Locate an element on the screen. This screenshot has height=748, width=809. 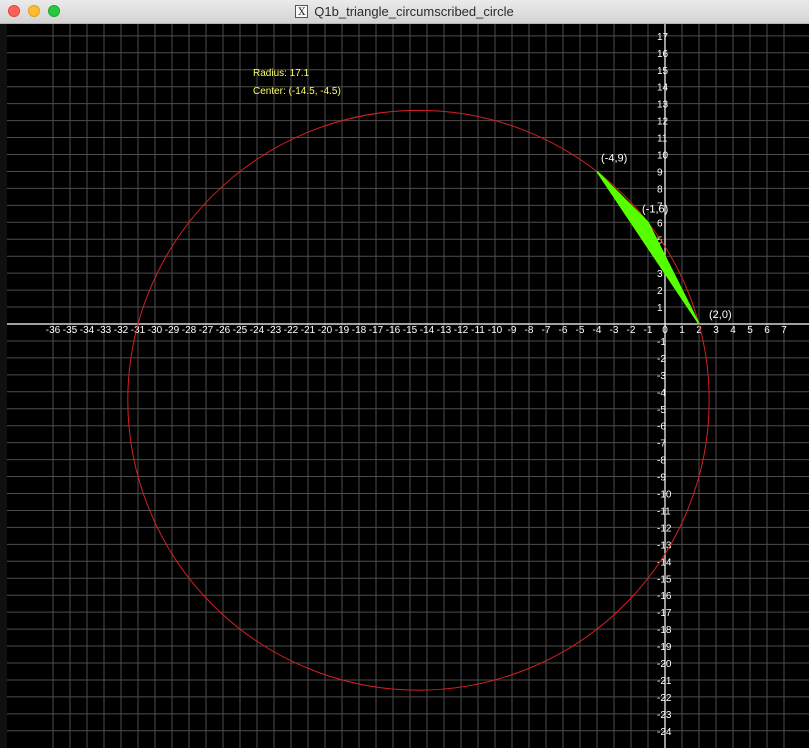
x-tick-label: 0 is located at coordinates (665, 330).